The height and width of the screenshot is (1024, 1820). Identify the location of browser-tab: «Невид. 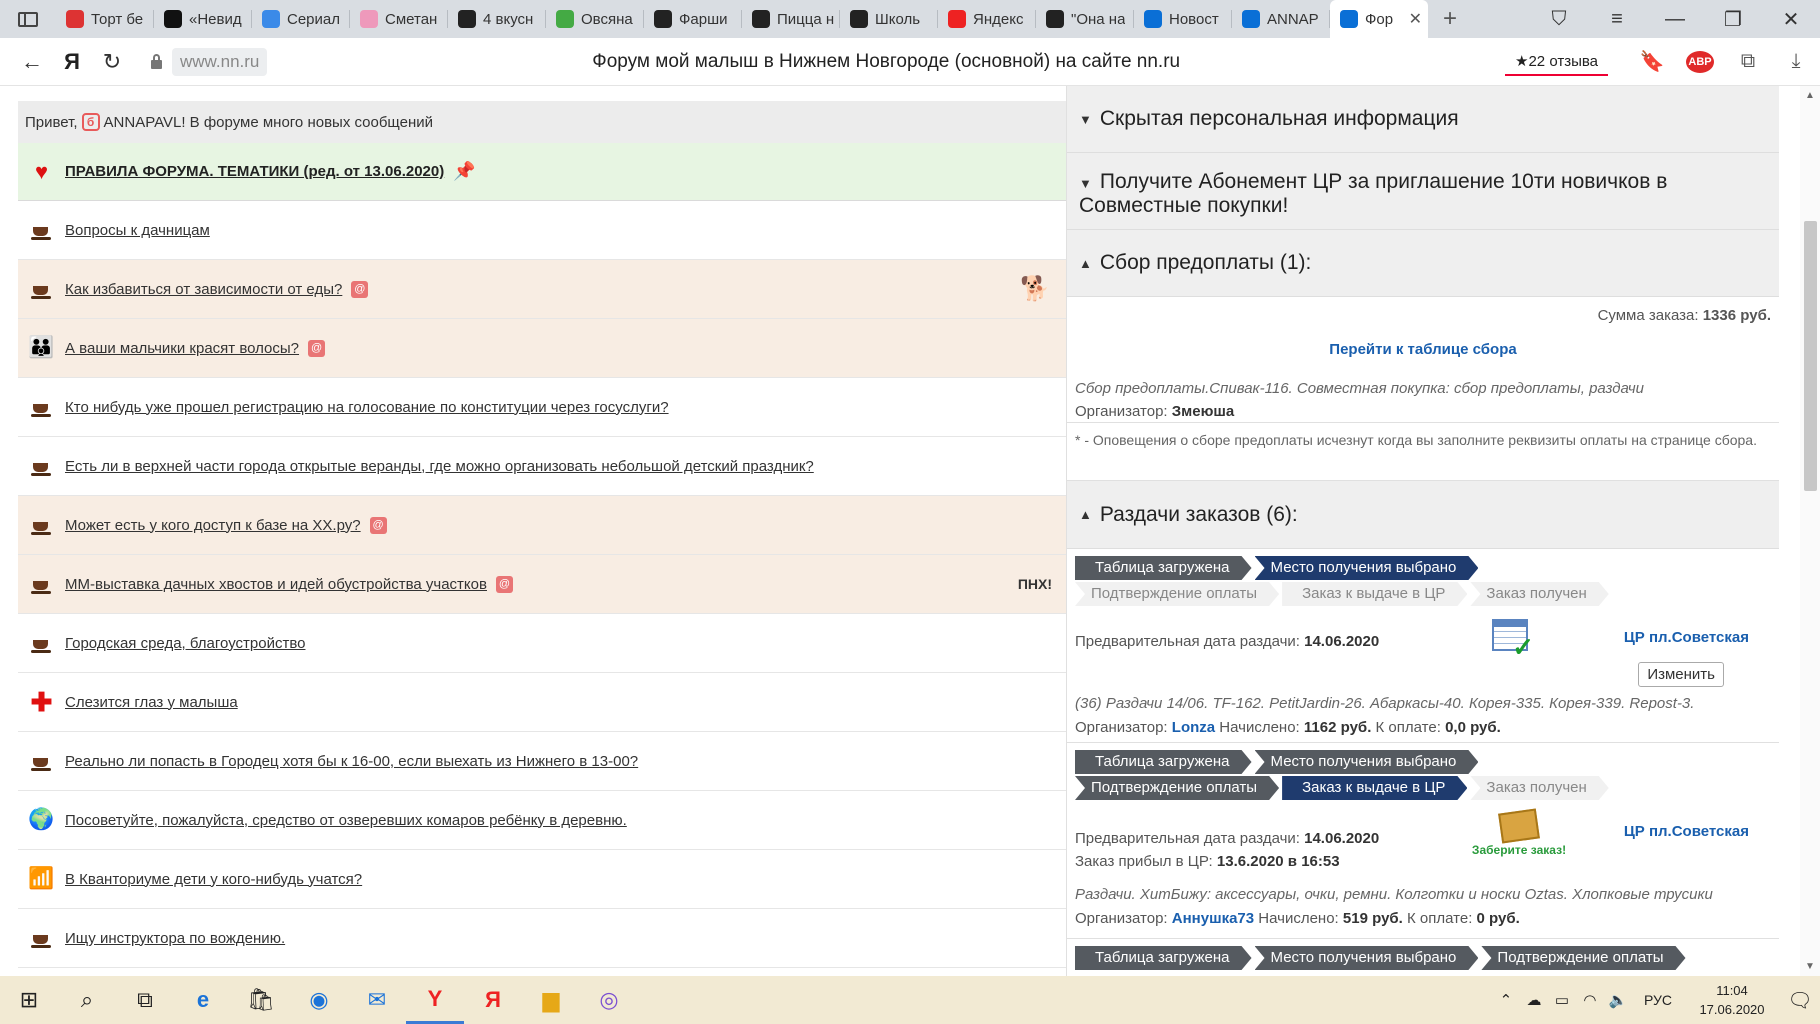
(203, 19).